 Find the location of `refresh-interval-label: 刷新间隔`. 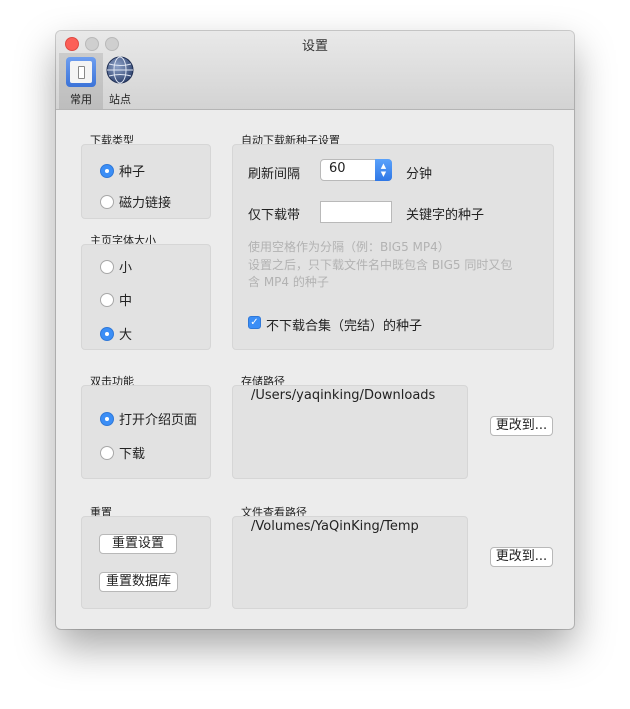

refresh-interval-label: 刷新间隔 is located at coordinates (274, 174).